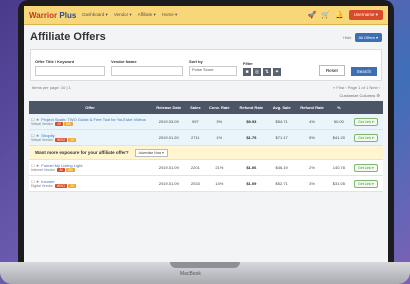 Image resolution: width=410 pixels, height=284 pixels. Describe the element at coordinates (356, 87) in the screenshot. I see `page-nav: « First ‹ Page 1 of 1 Next ›` at that location.